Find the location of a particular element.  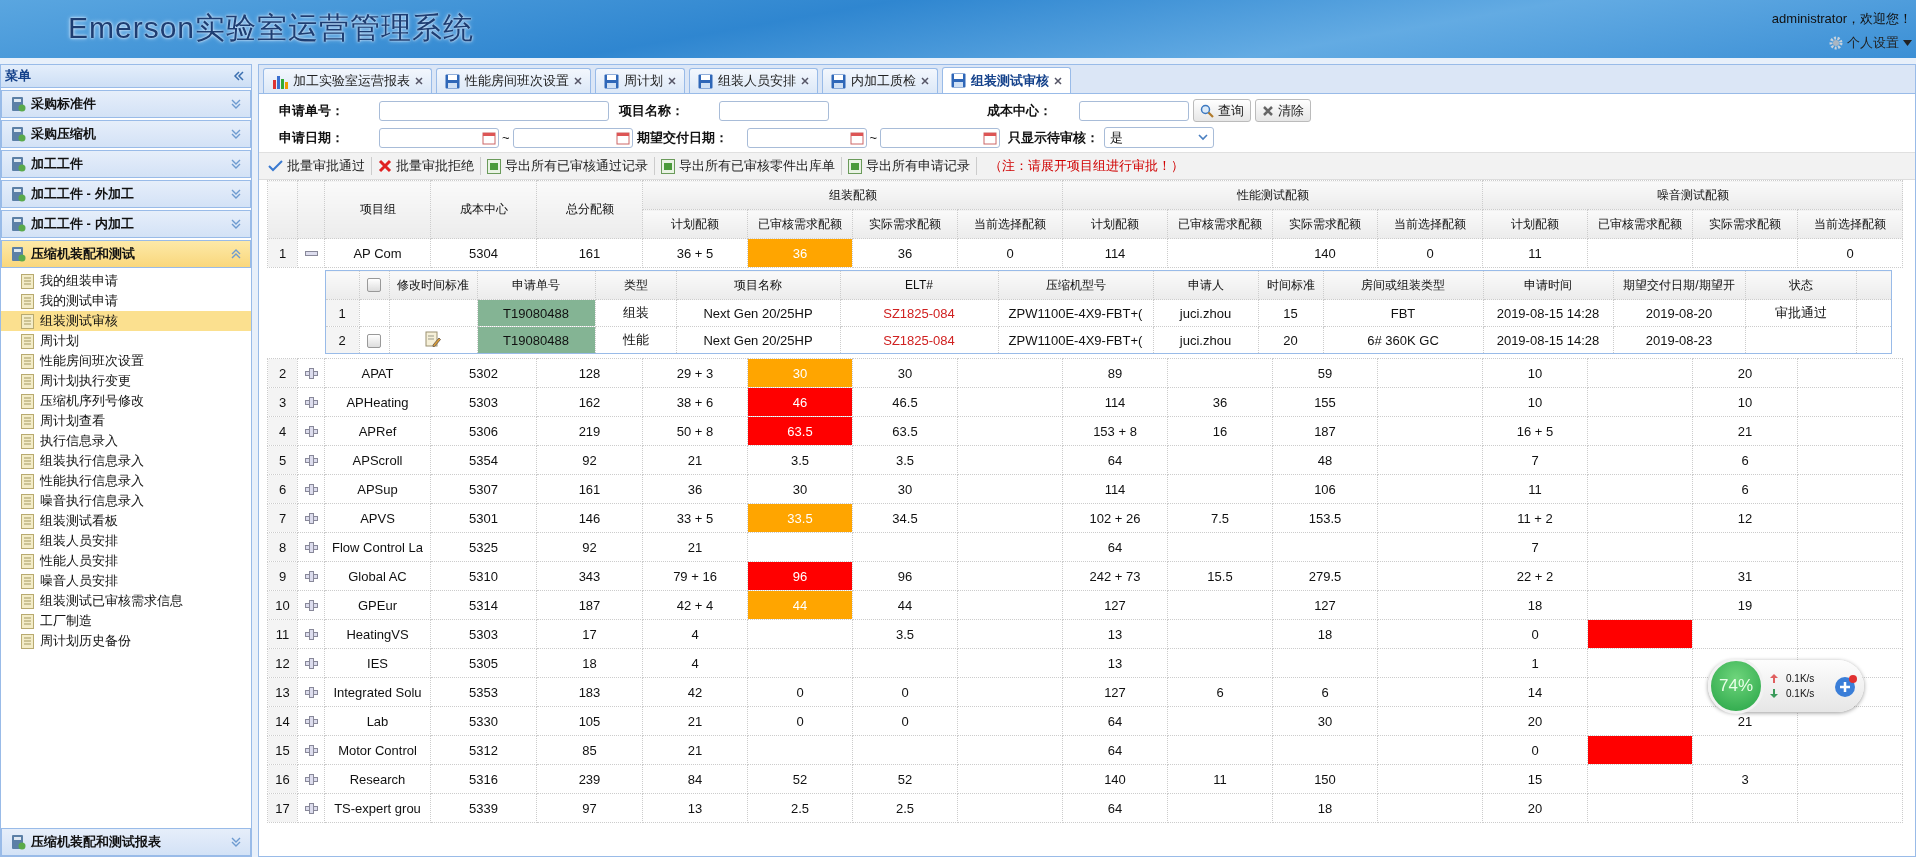

table-cell: 5301 is located at coordinates (483, 518).